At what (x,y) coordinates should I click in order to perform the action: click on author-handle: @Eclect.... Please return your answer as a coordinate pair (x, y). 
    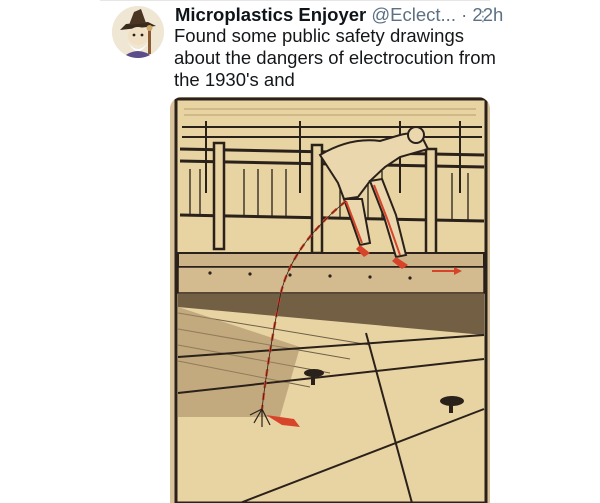
    Looking at the image, I should click on (413, 14).